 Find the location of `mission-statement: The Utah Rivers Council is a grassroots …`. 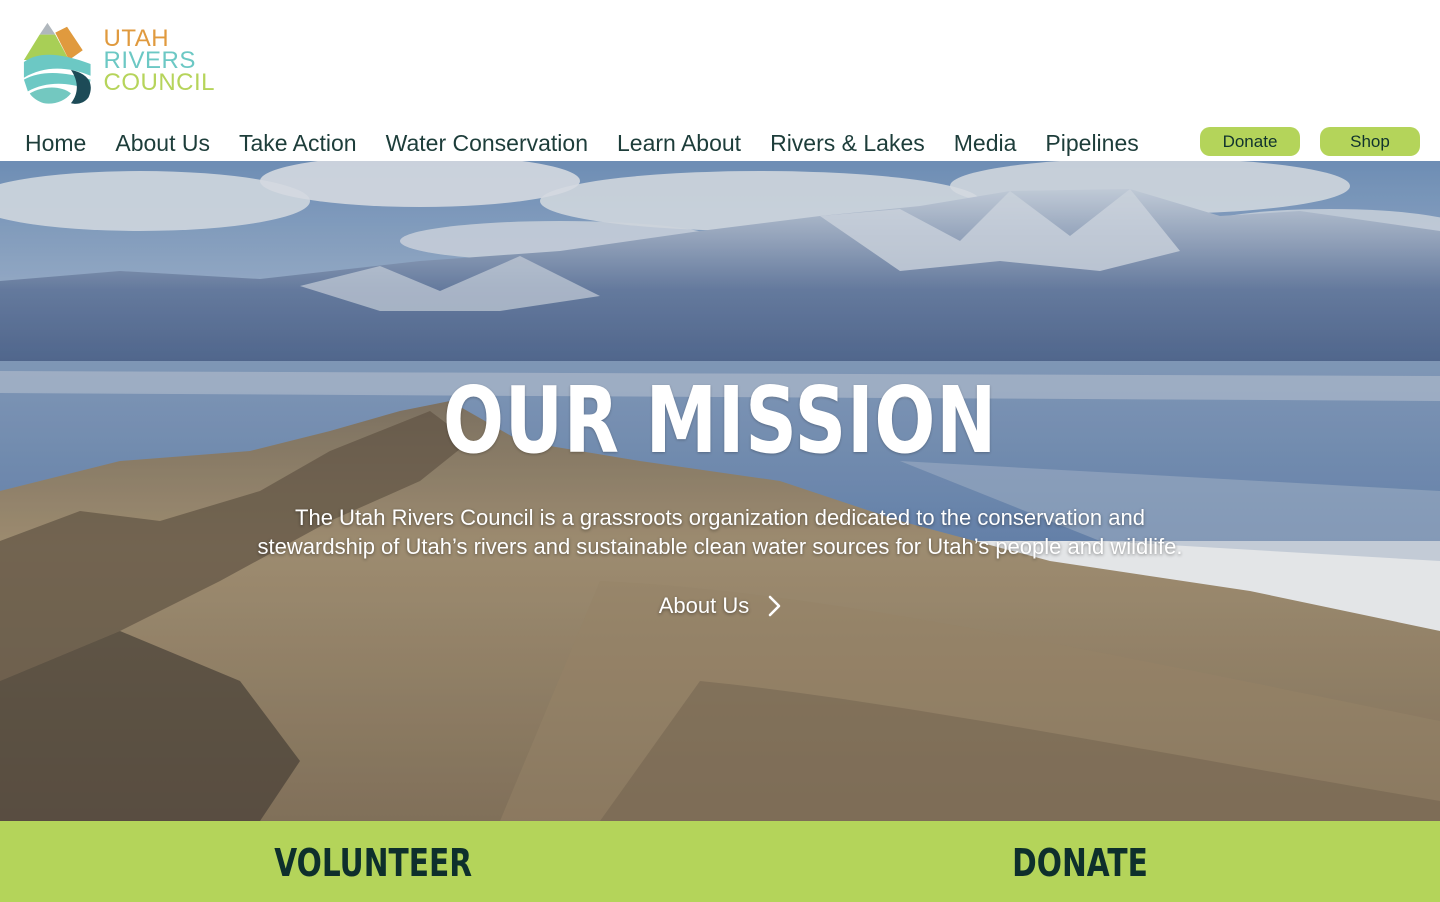

mission-statement: The Utah Rivers Council is a grassroots … is located at coordinates (720, 532).